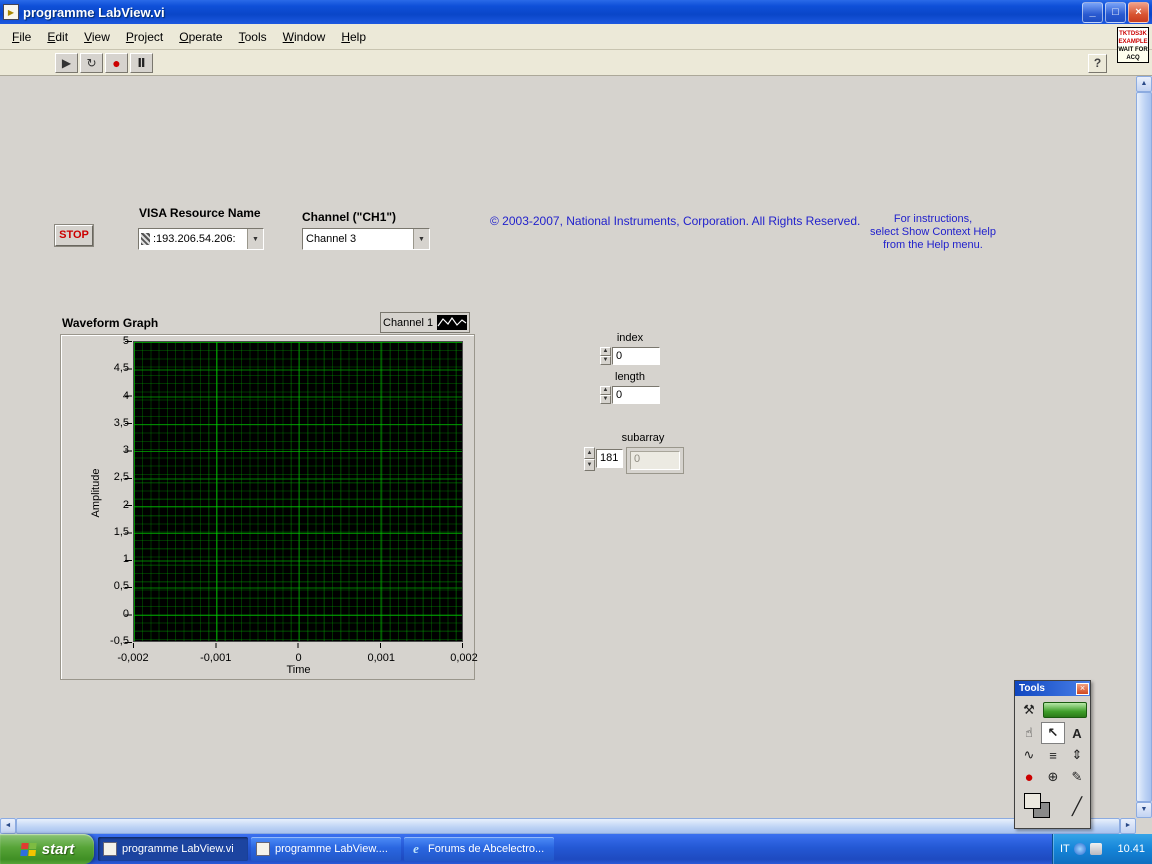 The image size is (1152, 864). I want to click on task-icon, so click(263, 849).